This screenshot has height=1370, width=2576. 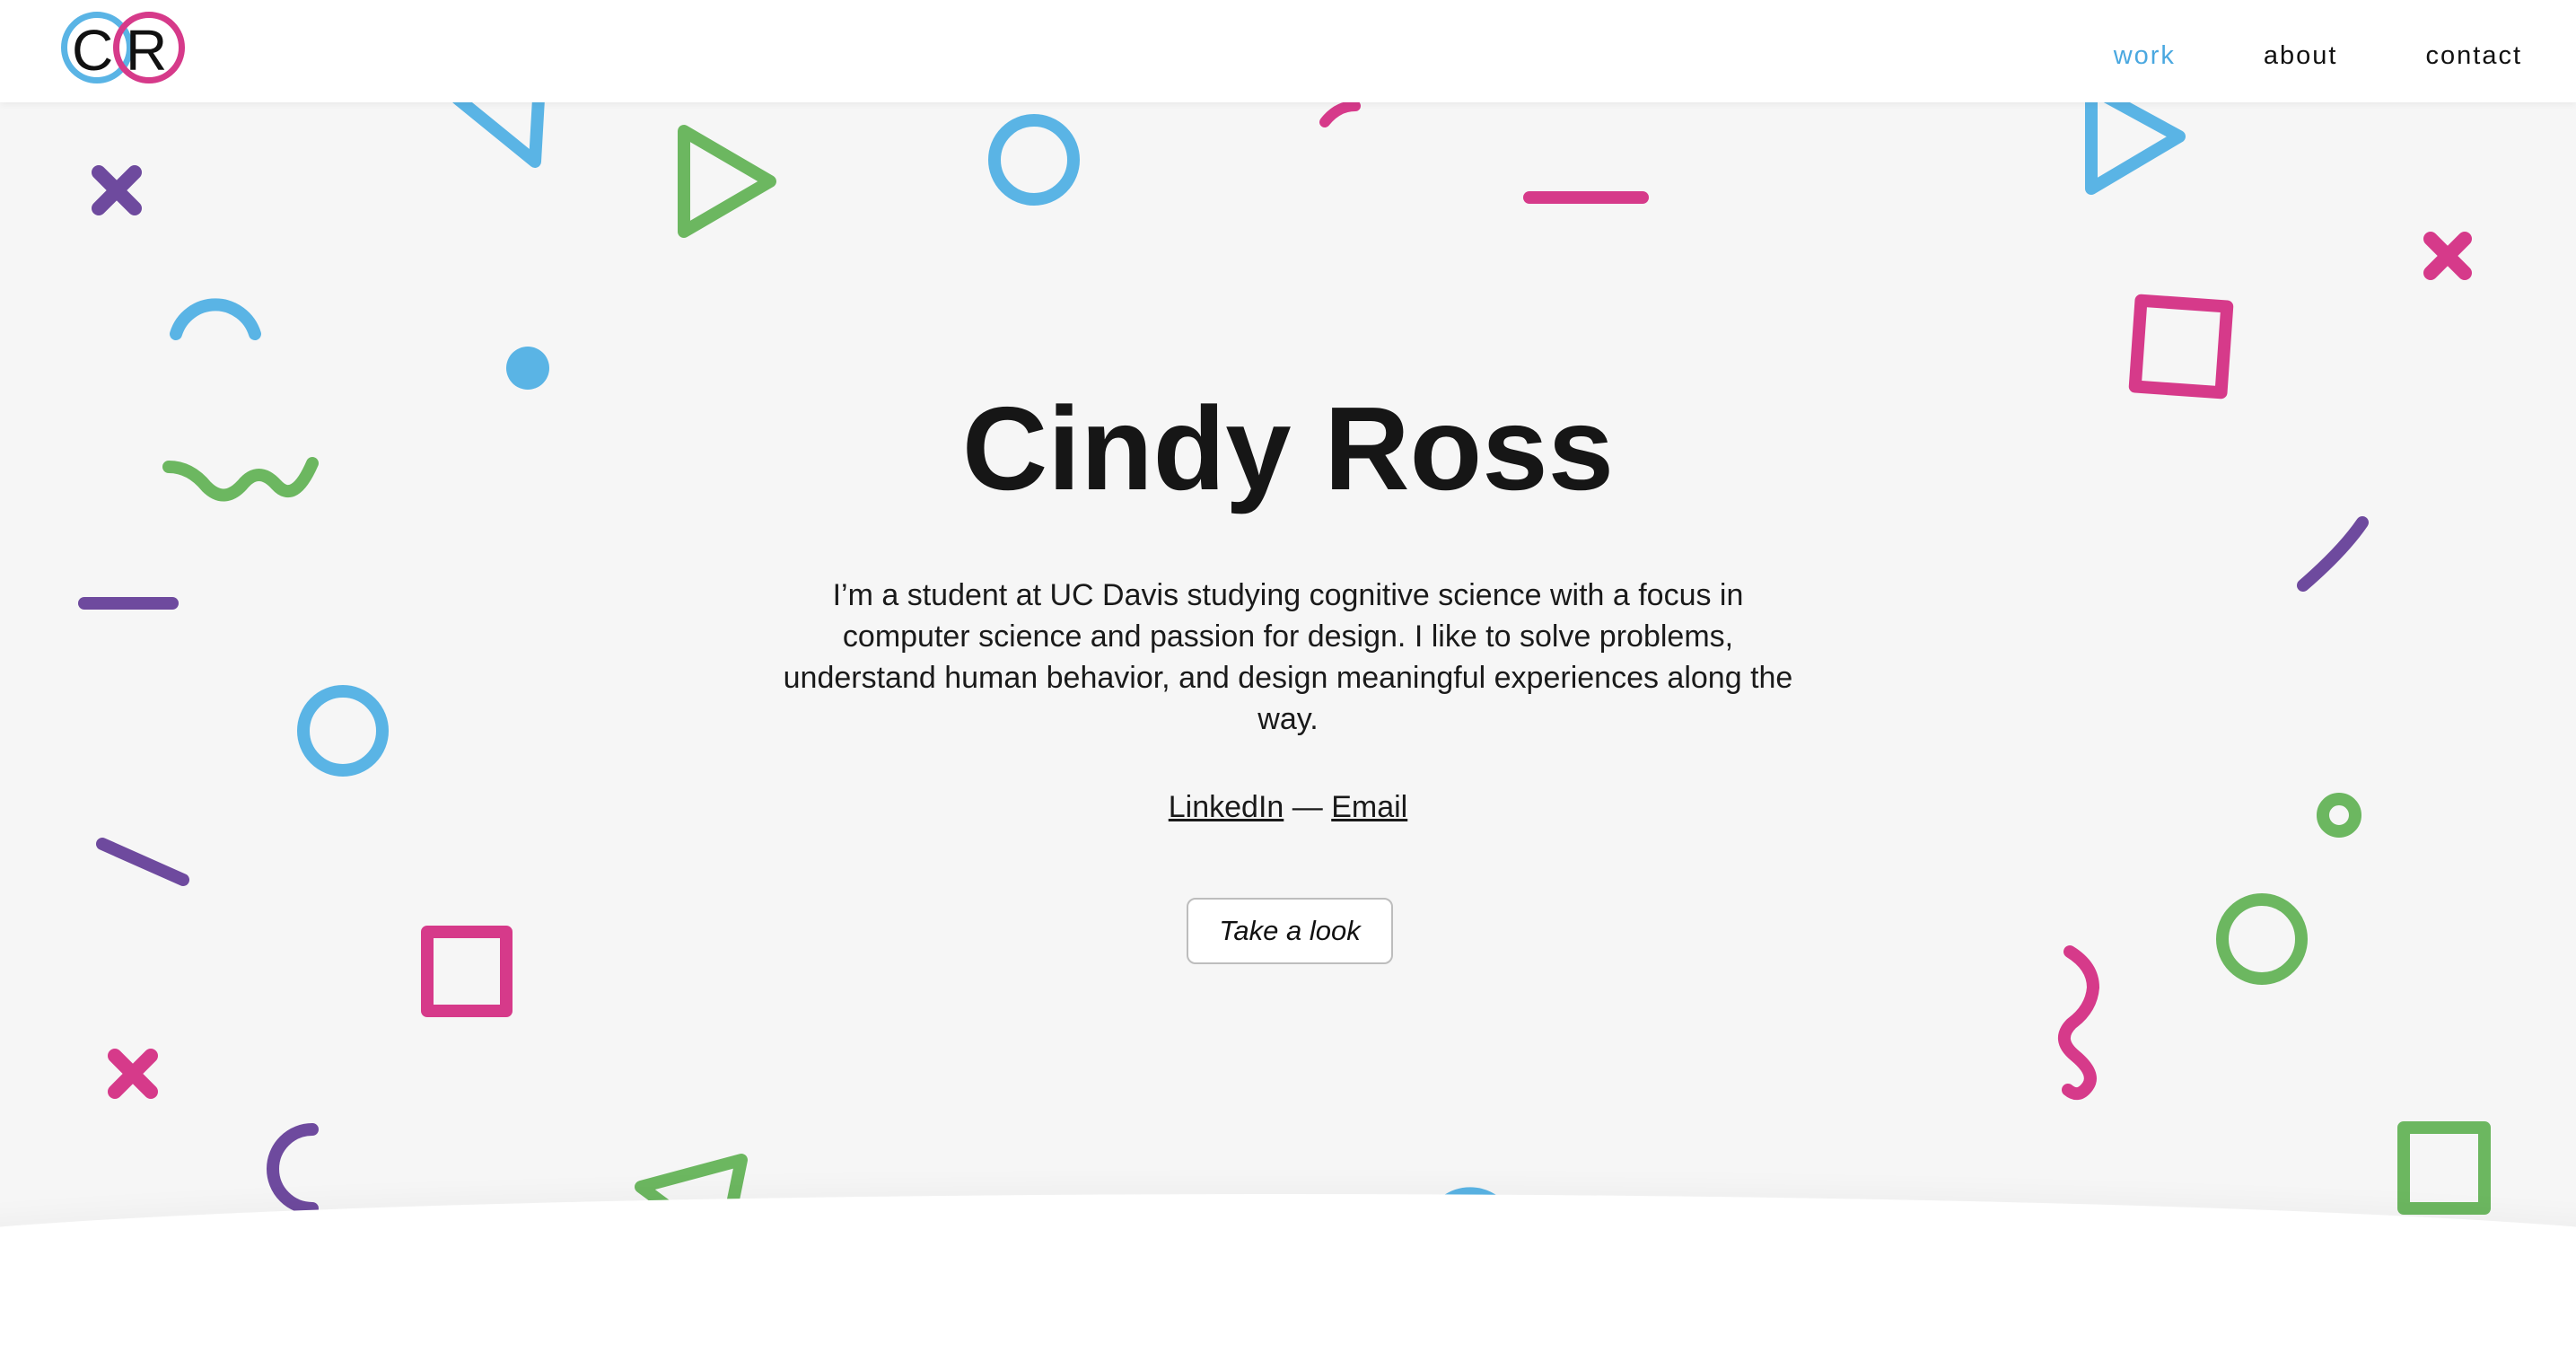 I want to click on logo: C R, so click(x=124, y=49).